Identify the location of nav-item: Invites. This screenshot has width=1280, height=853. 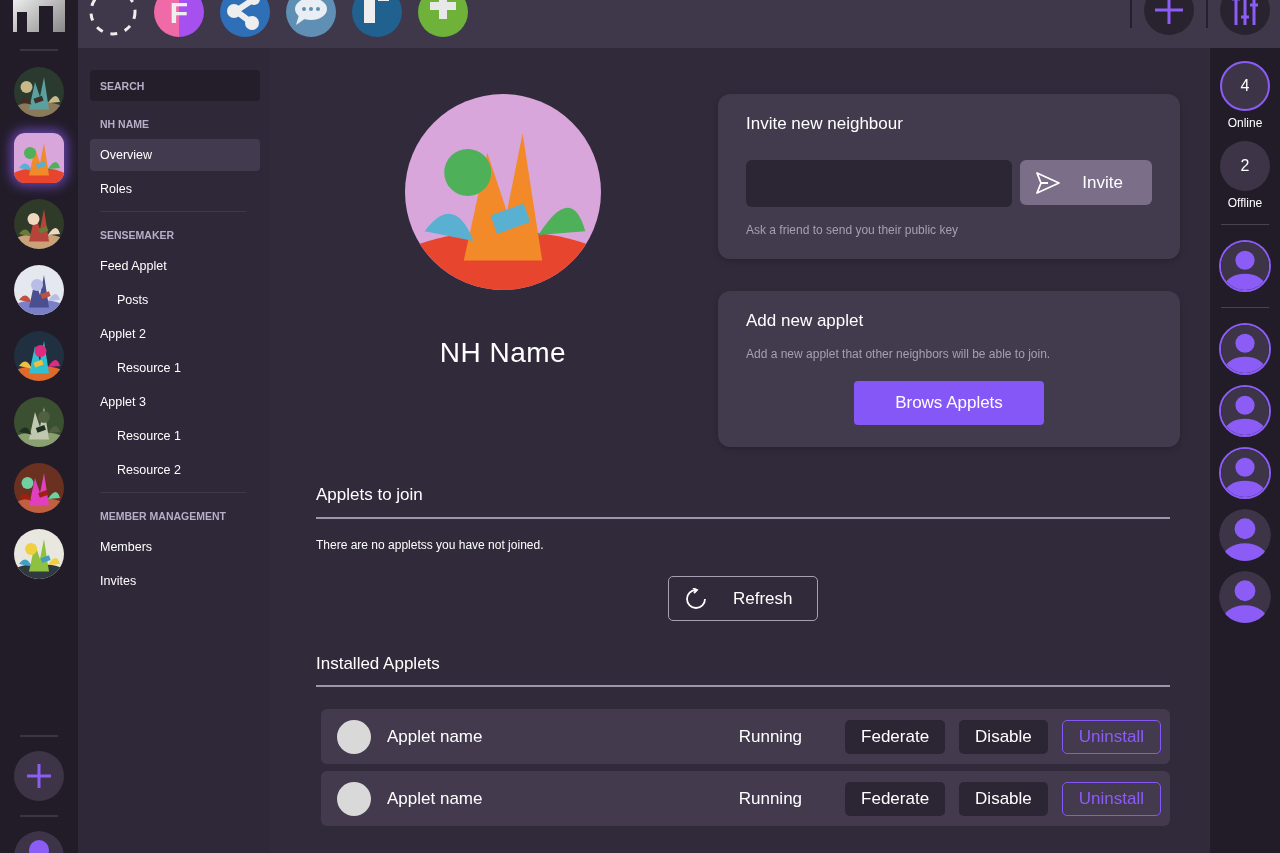
(175, 581).